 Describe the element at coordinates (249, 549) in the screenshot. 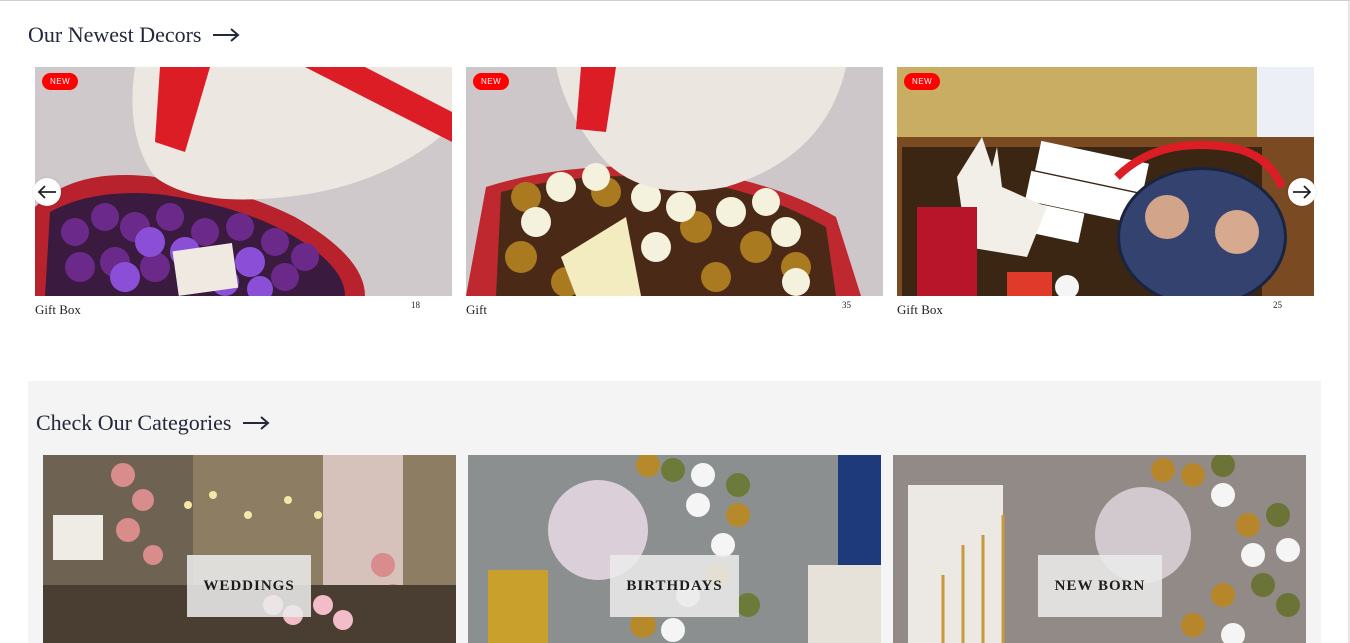

I see `category-card-weddings: WEDDINGS` at that location.